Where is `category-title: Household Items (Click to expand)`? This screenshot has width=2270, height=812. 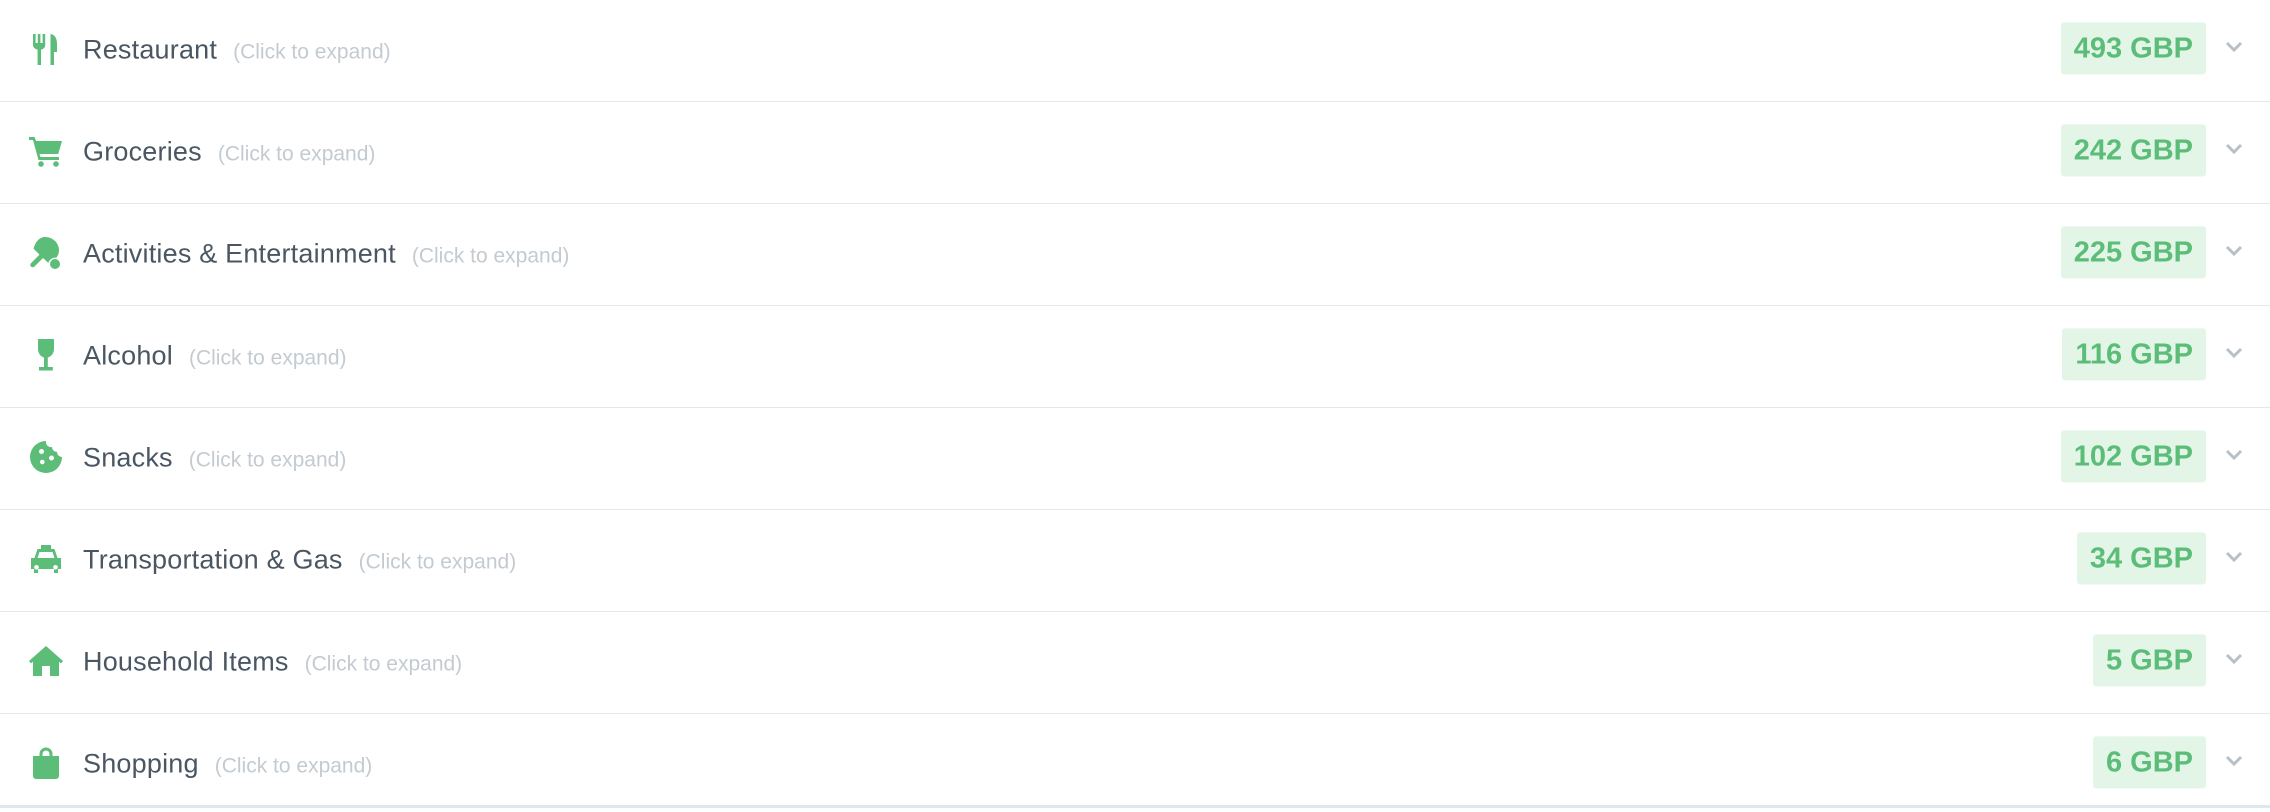 category-title: Household Items (Click to expand) is located at coordinates (272, 661).